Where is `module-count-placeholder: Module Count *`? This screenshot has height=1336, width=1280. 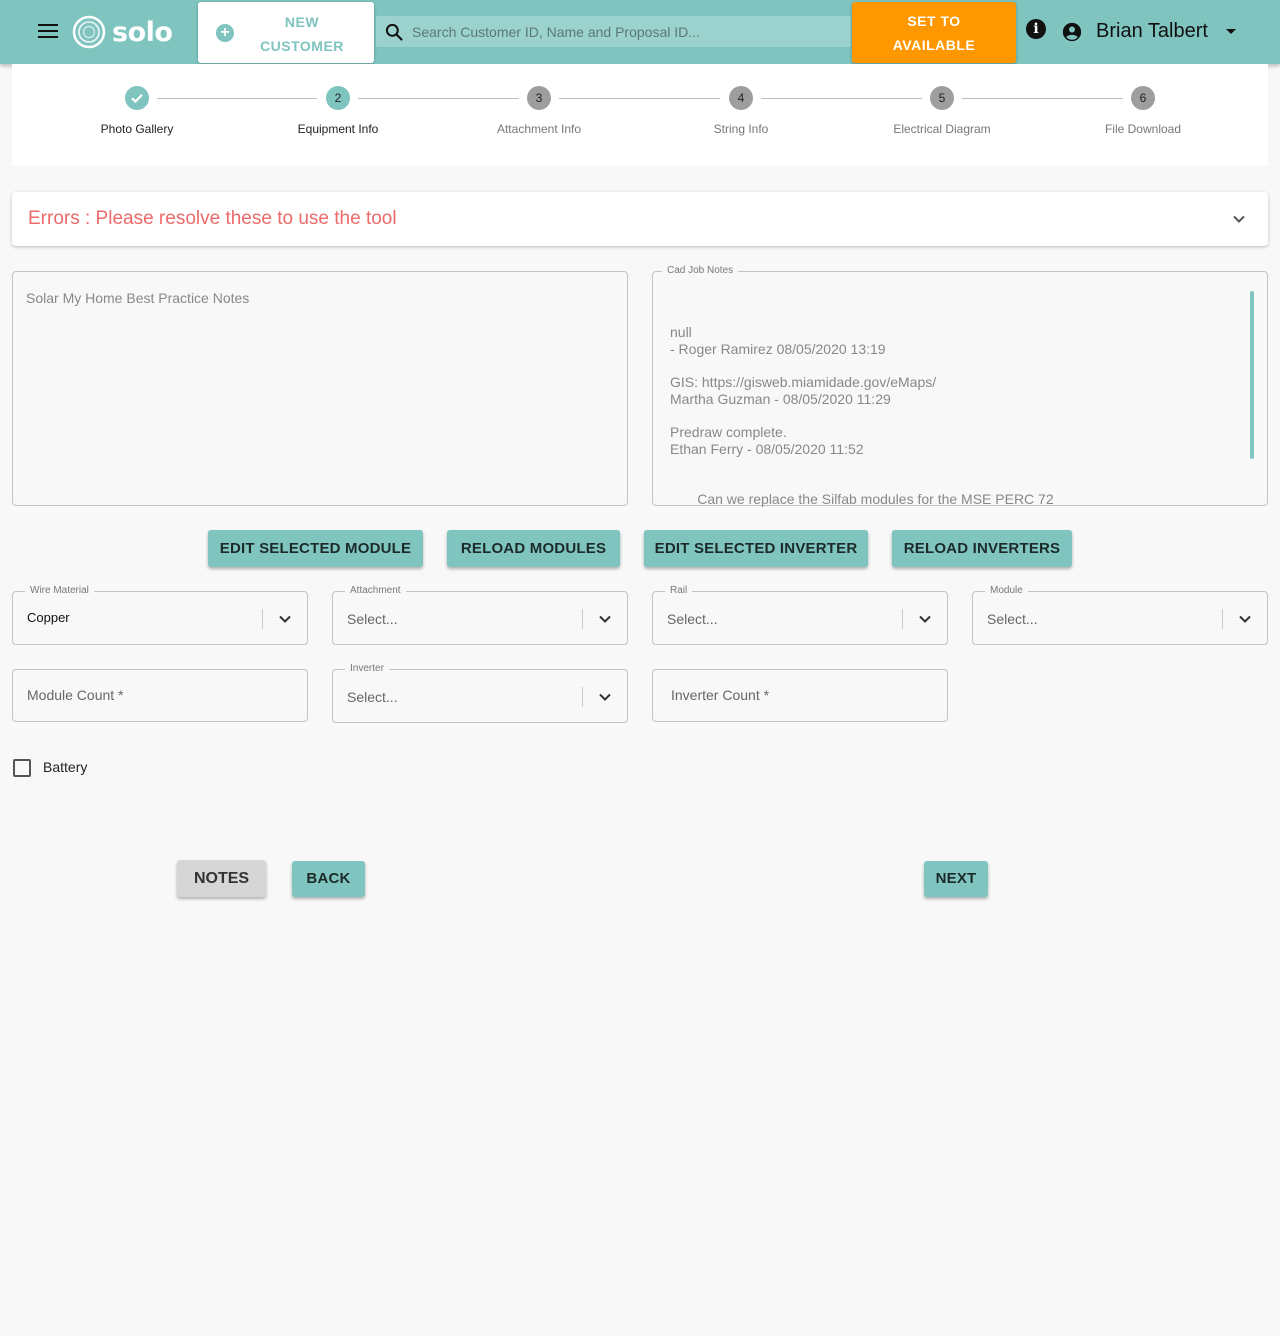
module-count-placeholder: Module Count * is located at coordinates (75, 695).